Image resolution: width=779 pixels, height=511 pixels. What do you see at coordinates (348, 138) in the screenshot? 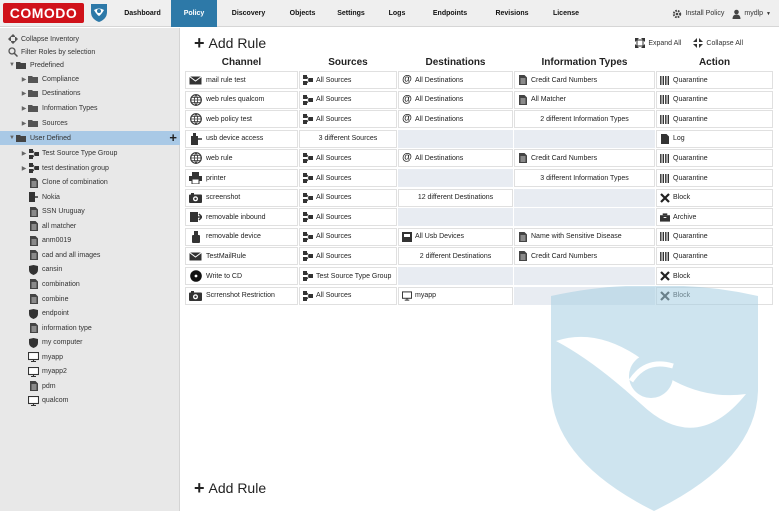
I see `rule-source-cell: 3 different Sources` at bounding box center [348, 138].